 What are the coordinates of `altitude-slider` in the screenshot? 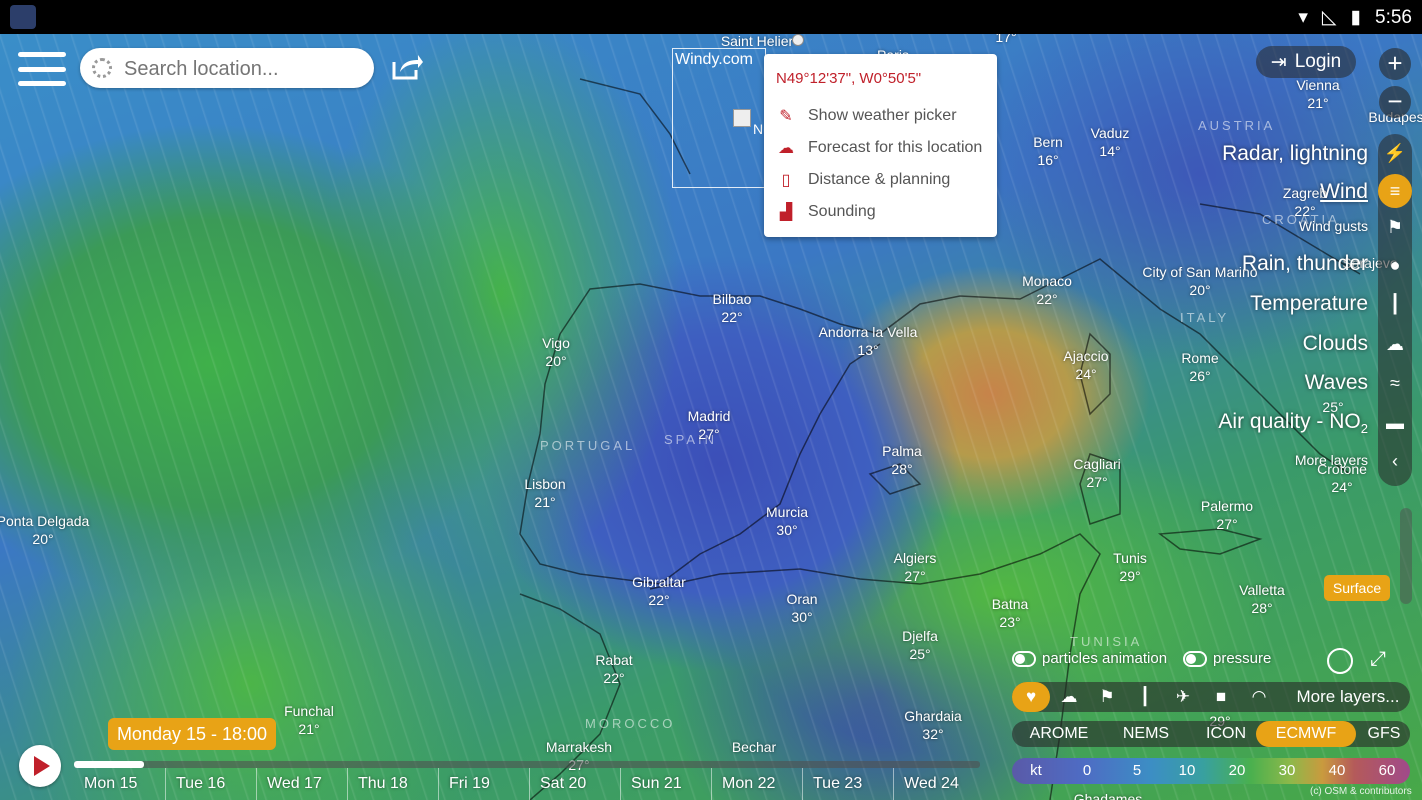 It's located at (1406, 556).